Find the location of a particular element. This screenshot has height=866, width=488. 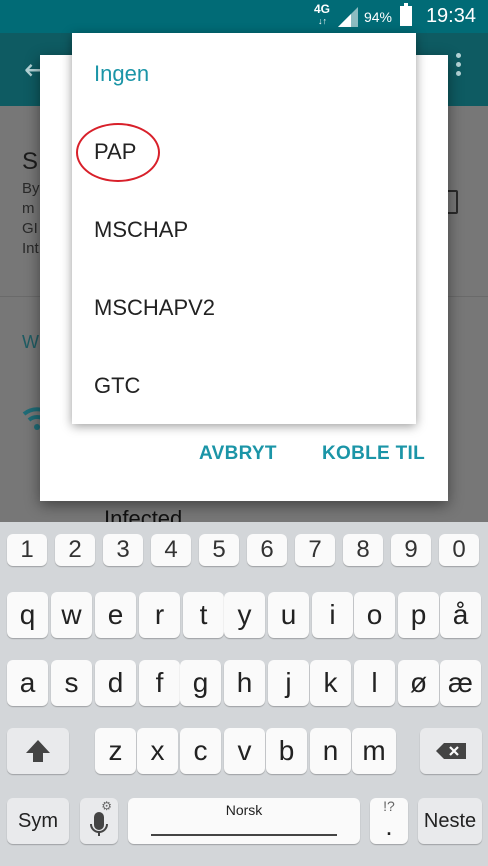

key-aa: å is located at coordinates (460, 615).